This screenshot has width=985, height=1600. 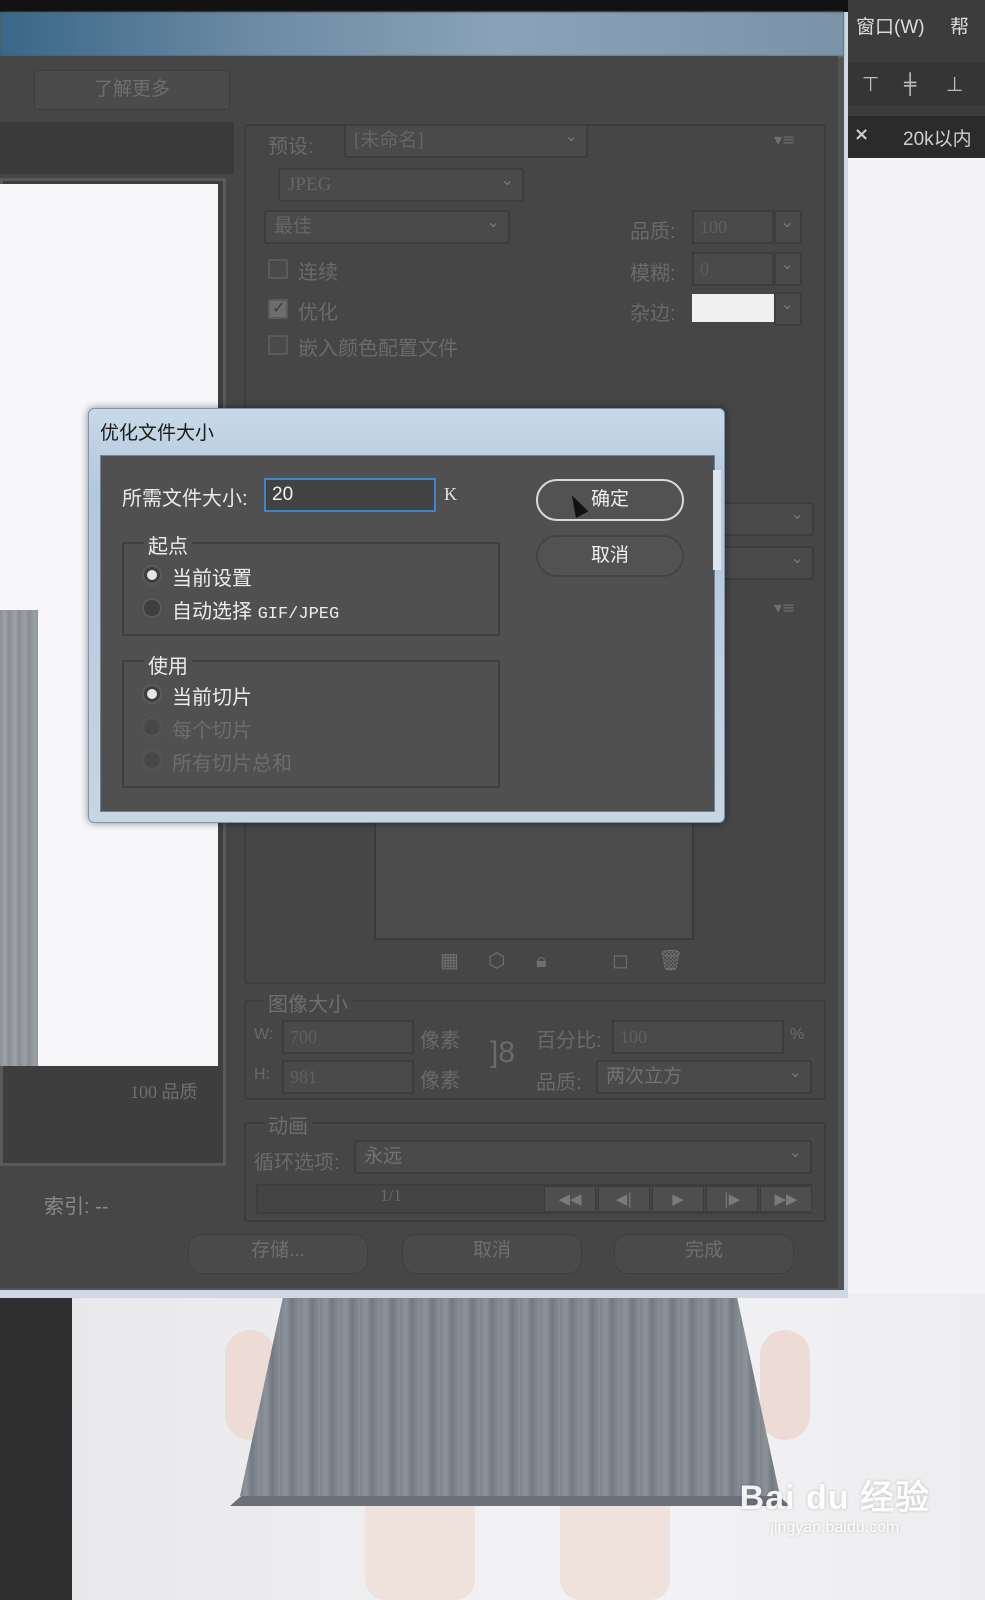 What do you see at coordinates (704, 1254) in the screenshot?
I see `done-button: 完成` at bounding box center [704, 1254].